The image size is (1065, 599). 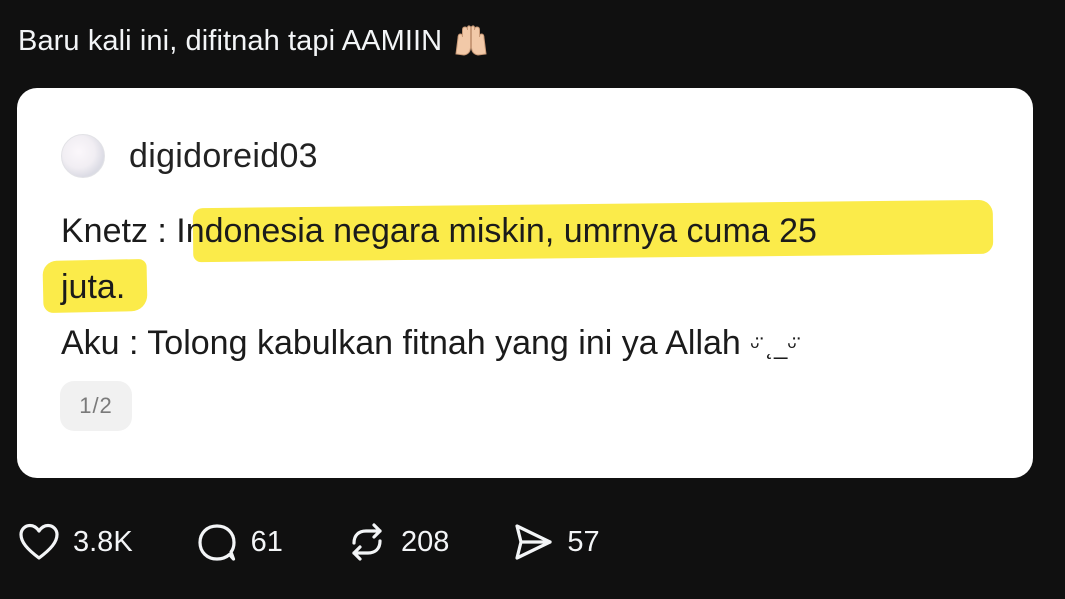 What do you see at coordinates (96, 406) in the screenshot?
I see `page-indicator-badge: 1/2` at bounding box center [96, 406].